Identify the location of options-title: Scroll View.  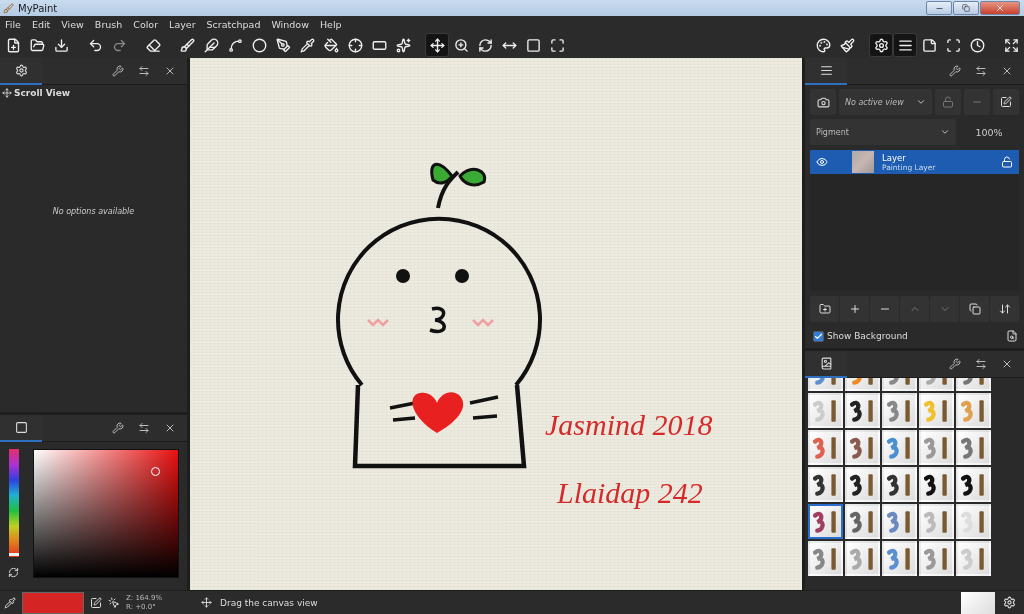
(42, 93).